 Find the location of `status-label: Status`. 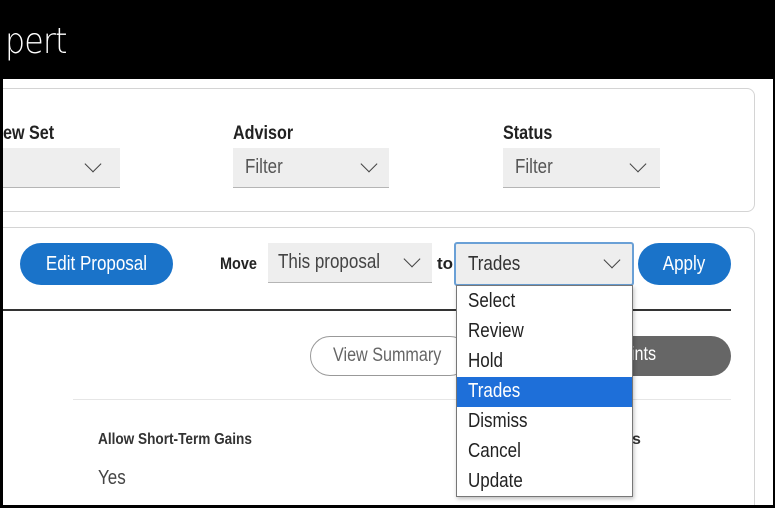

status-label: Status is located at coordinates (528, 133).